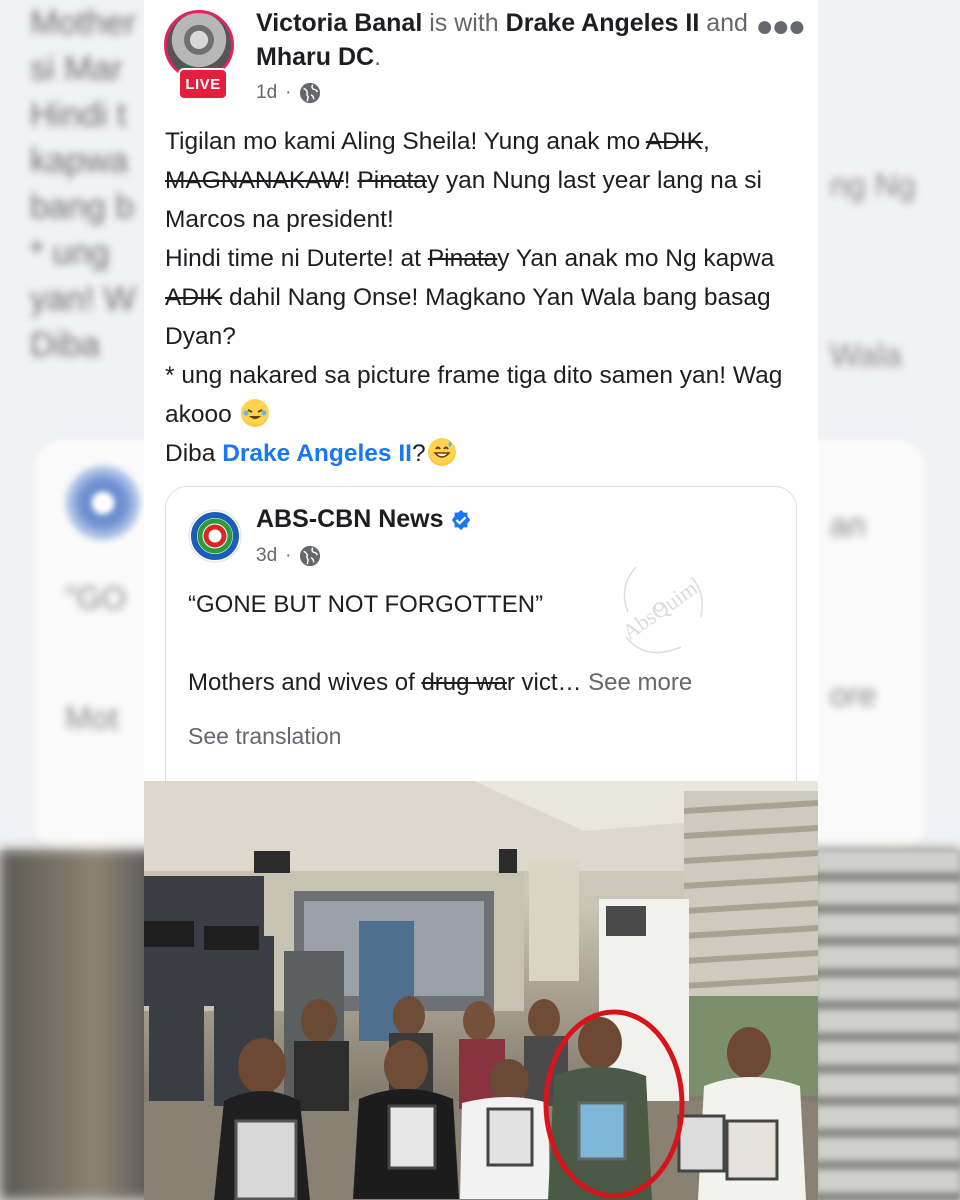  What do you see at coordinates (339, 23) in the screenshot?
I see `author-name: Victoria Banal` at bounding box center [339, 23].